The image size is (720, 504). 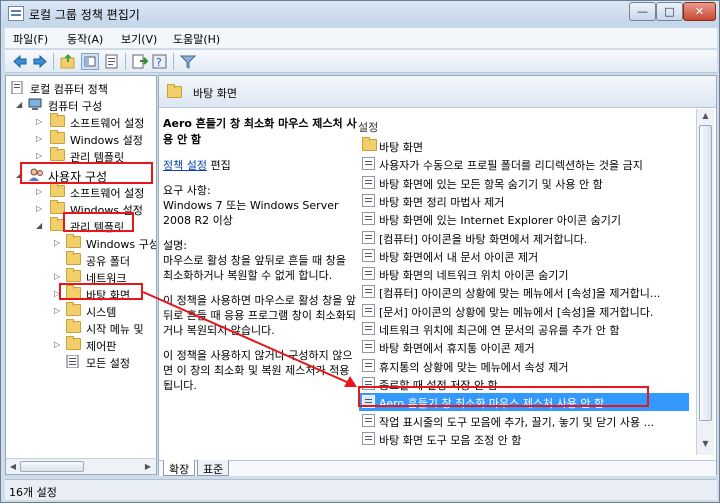 I want to click on list-item-setting: Aero 흔들기 창 최소화 마우스 제스처 사용 안 함, so click(x=524, y=402).